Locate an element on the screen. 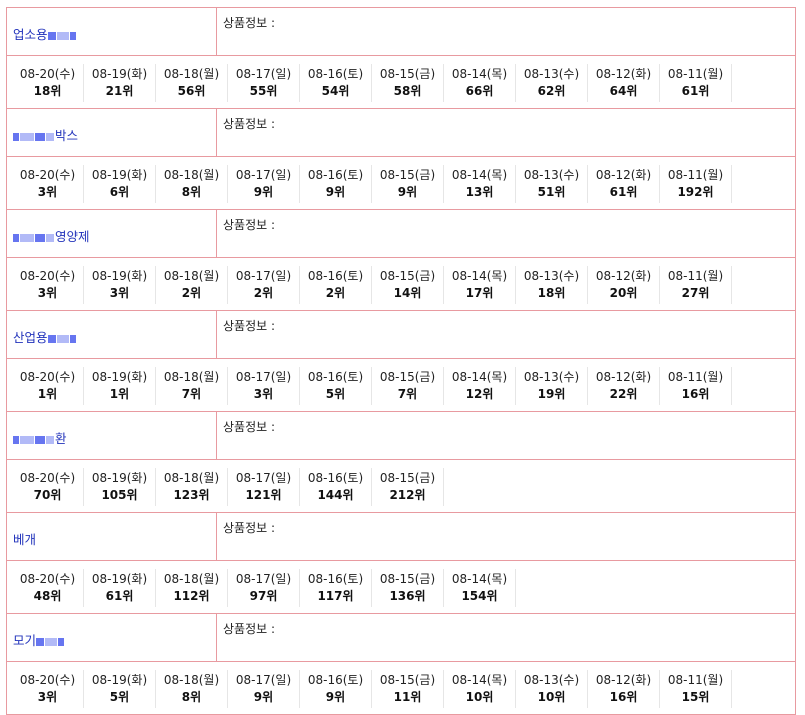  rank-value: 154위 is located at coordinates (479, 596).